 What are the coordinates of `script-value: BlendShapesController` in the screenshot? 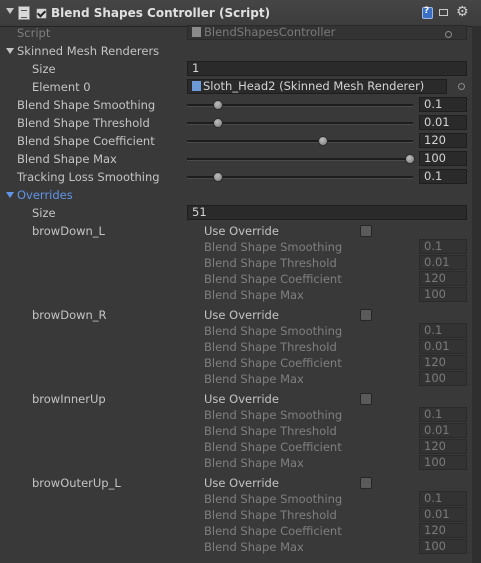 It's located at (270, 32).